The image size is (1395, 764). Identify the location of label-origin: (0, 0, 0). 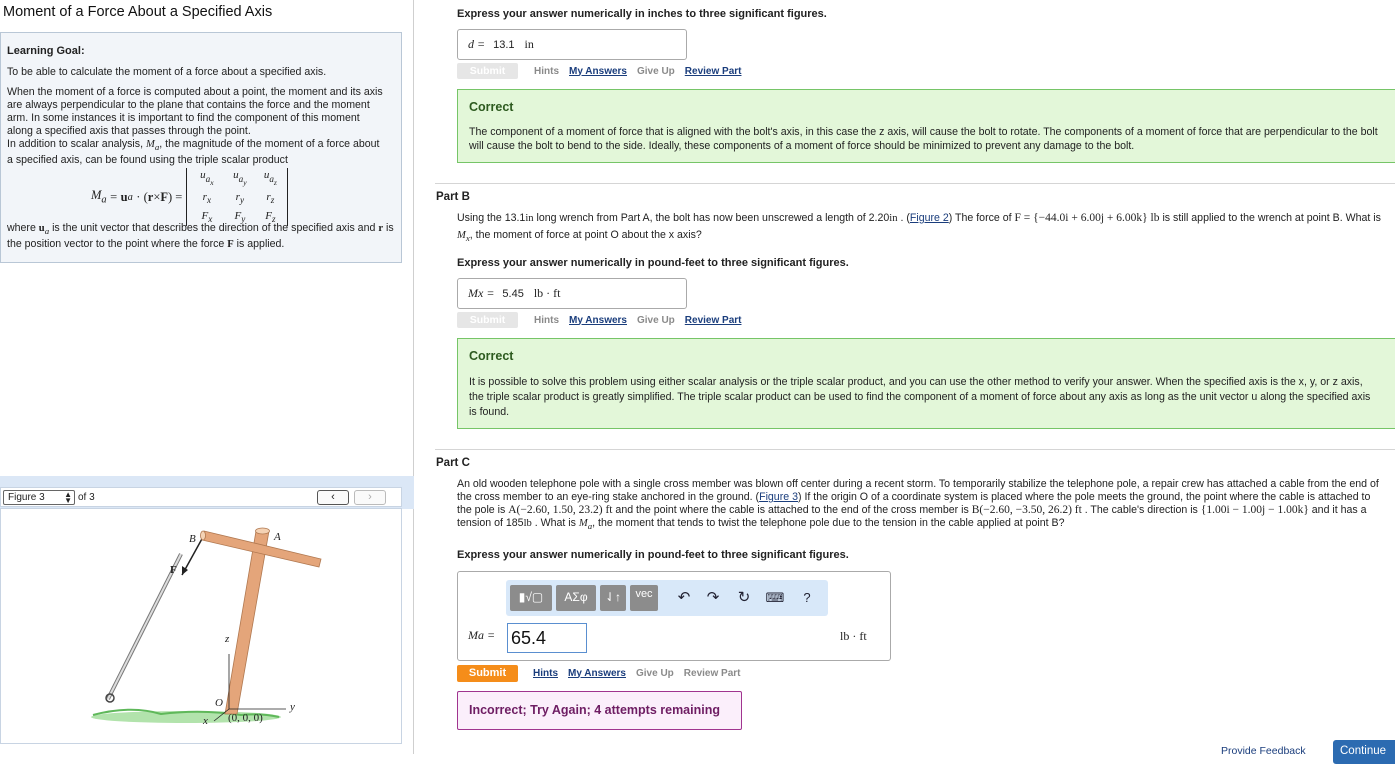
(245, 718).